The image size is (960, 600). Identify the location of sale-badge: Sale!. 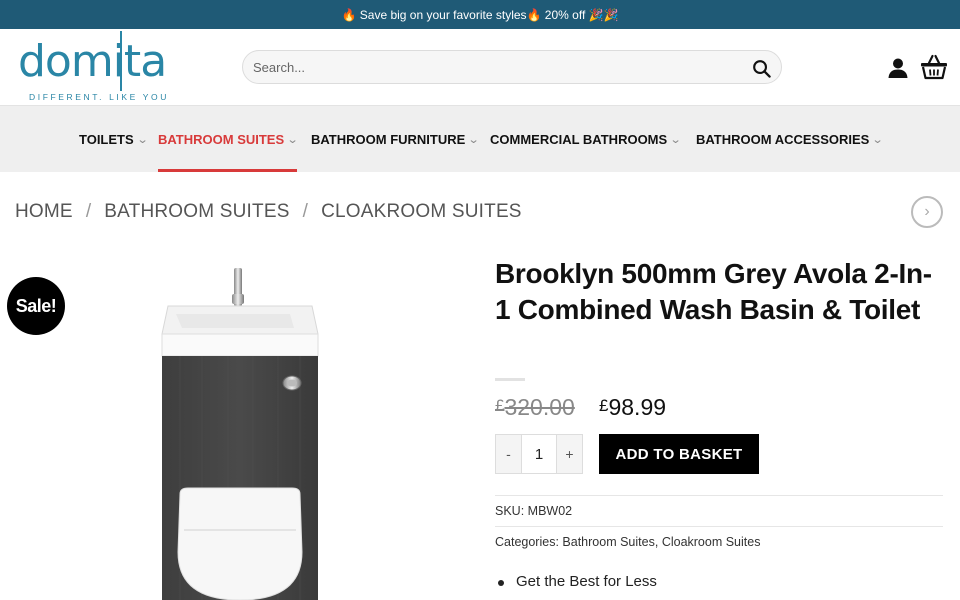
(36, 306).